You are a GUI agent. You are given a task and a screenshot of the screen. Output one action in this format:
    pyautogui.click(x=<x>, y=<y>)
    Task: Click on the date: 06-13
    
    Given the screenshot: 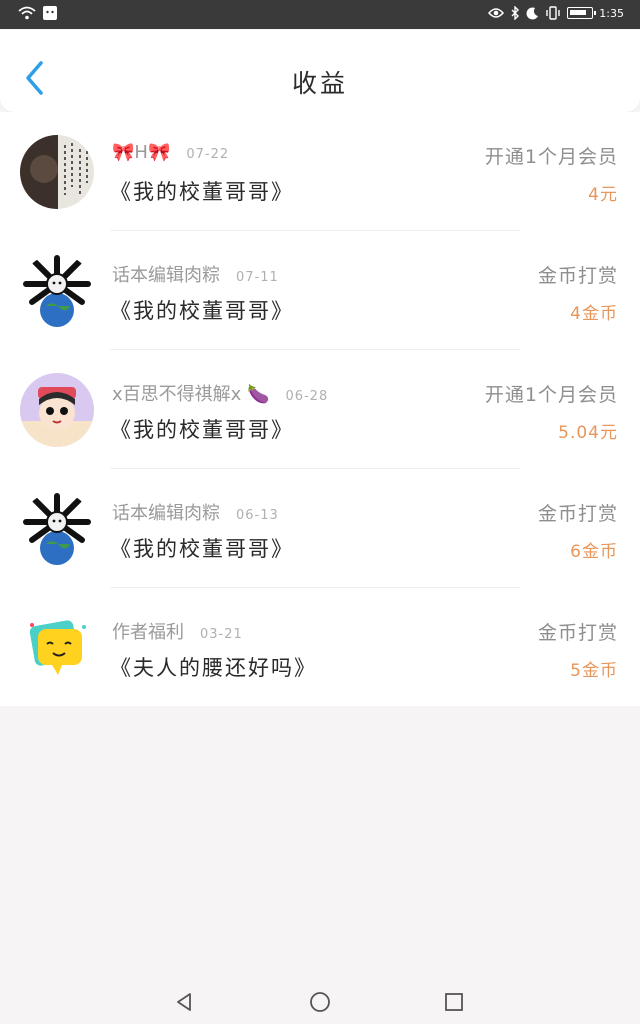 What is the action you would take?
    pyautogui.click(x=257, y=515)
    